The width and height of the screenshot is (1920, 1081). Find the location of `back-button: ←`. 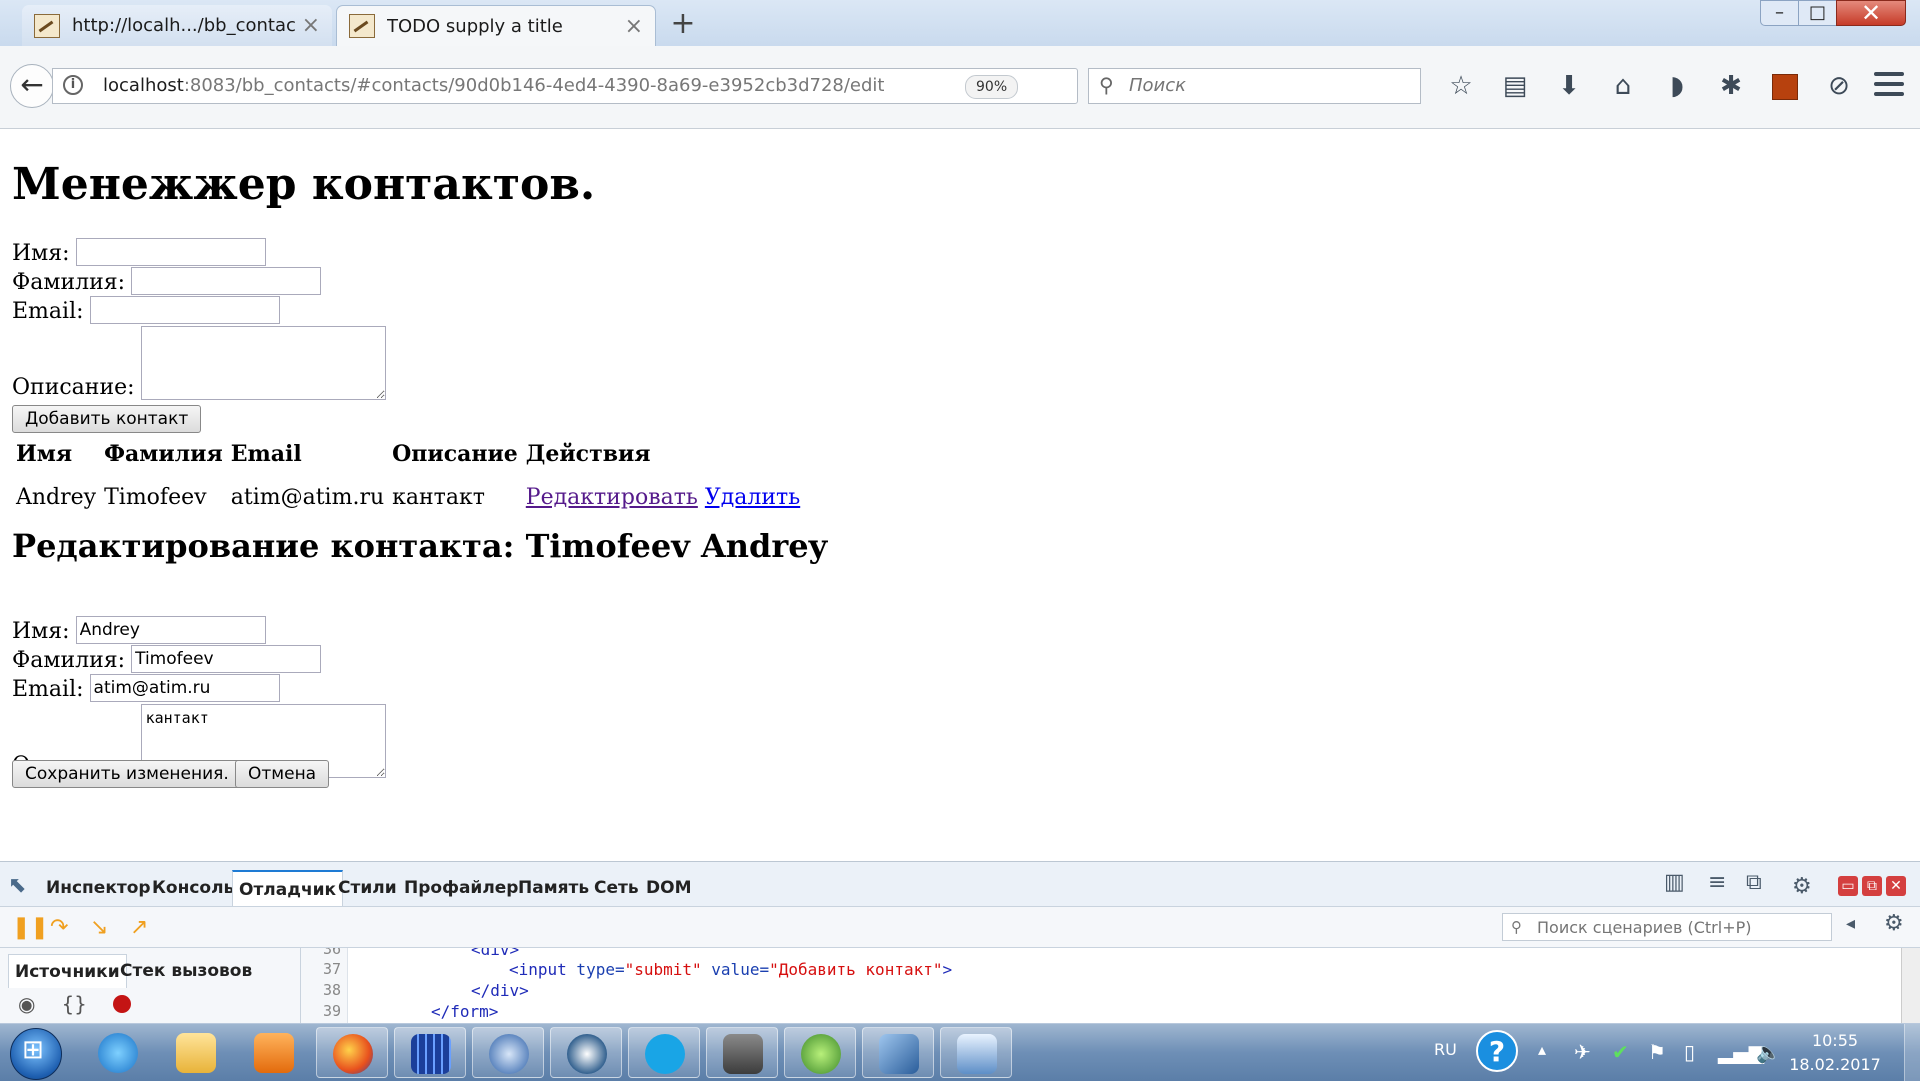

back-button: ← is located at coordinates (32, 86).